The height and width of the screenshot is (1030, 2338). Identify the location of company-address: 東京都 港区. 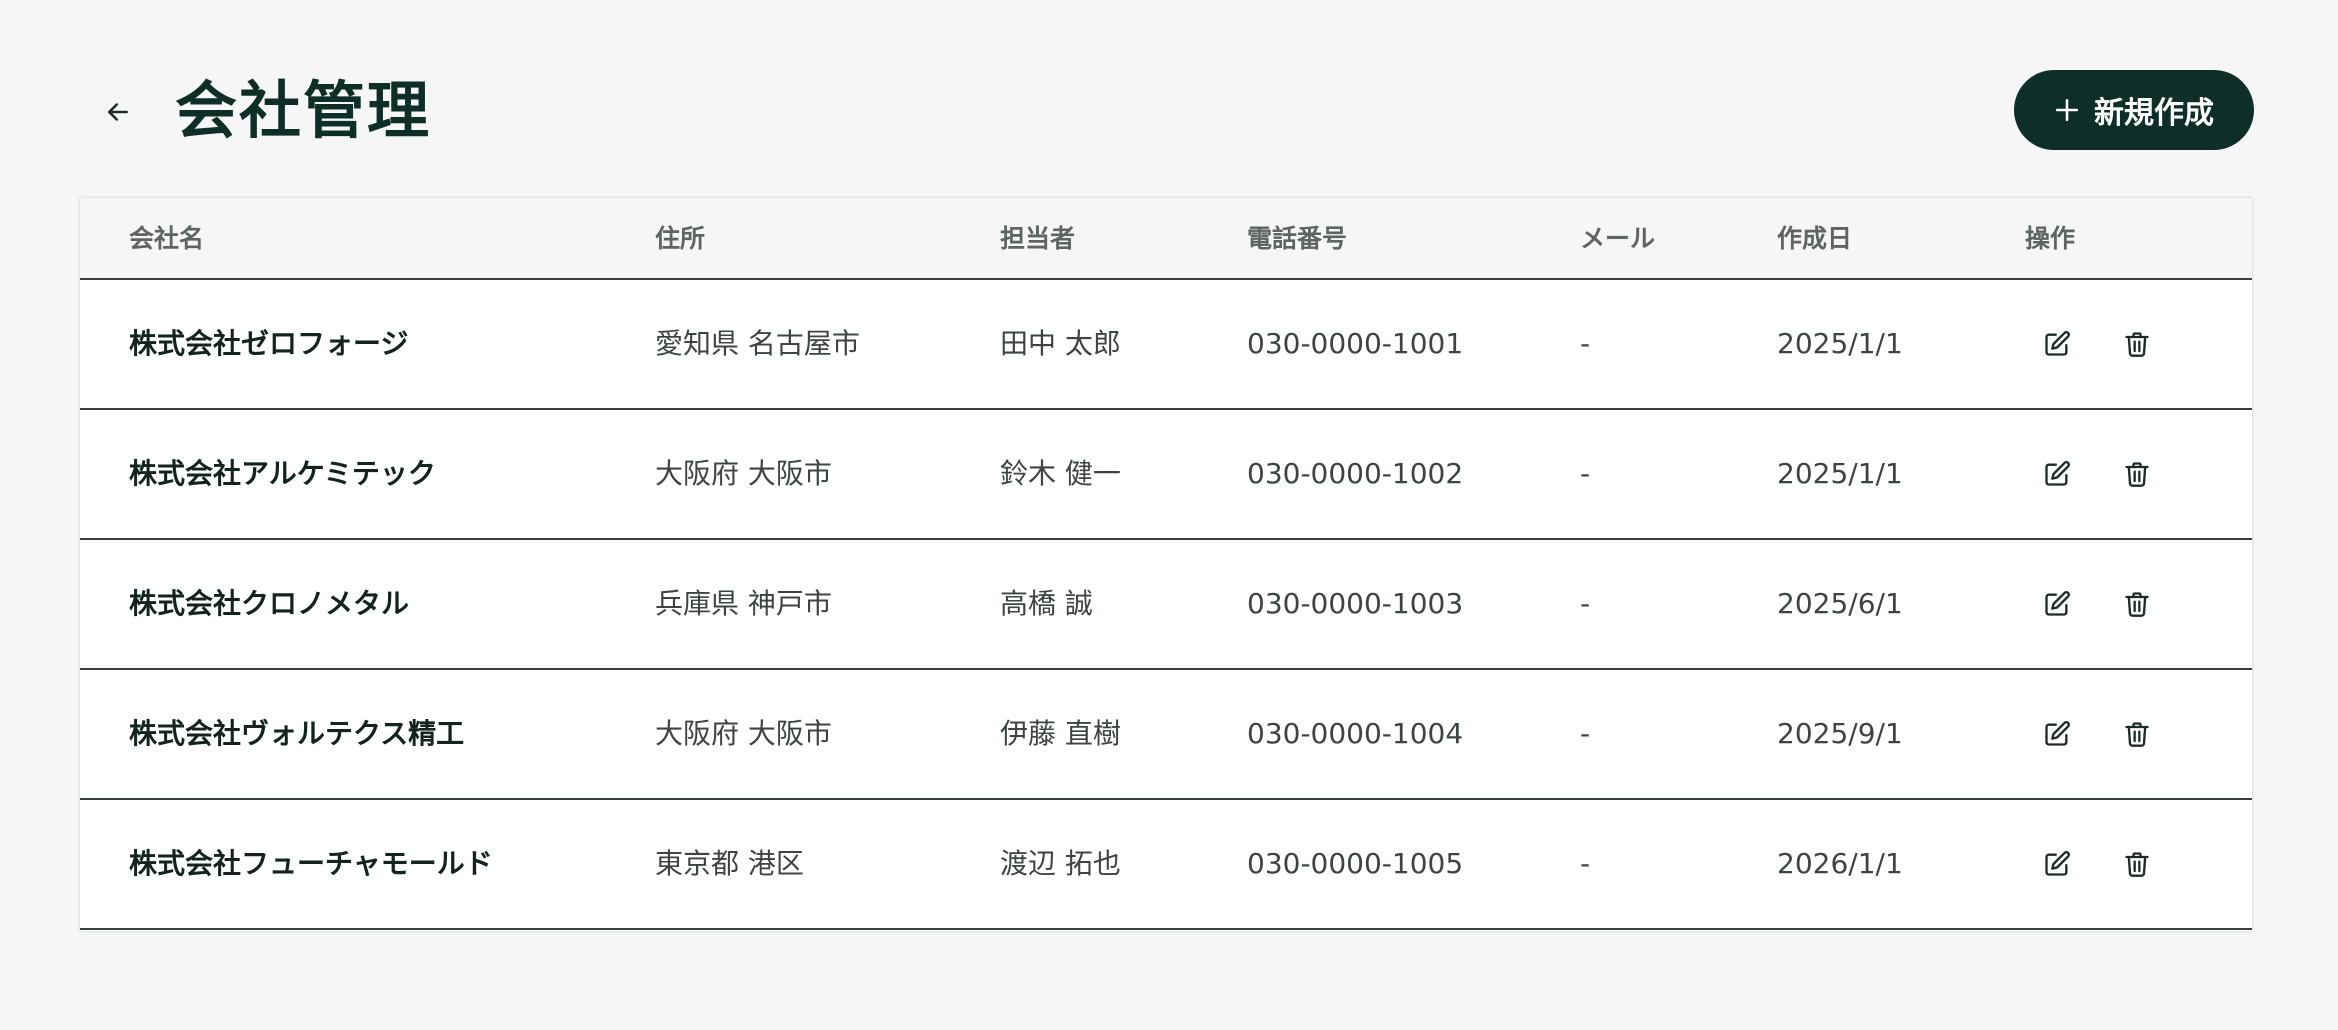
(729, 863).